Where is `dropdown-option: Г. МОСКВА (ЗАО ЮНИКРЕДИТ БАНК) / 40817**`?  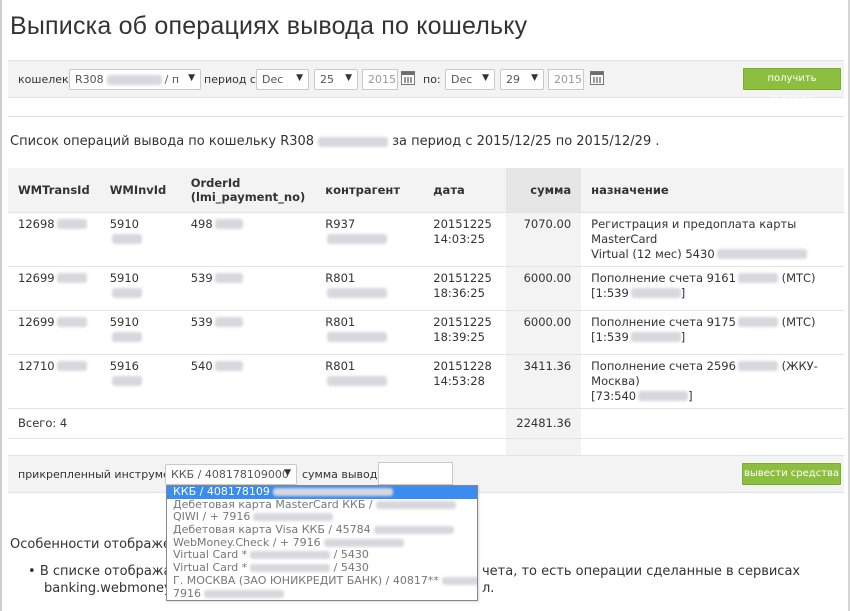
dropdown-option: Г. МОСКВА (ЗАО ЮНИКРЕДИТ БАНК) / 40817** is located at coordinates (322, 581).